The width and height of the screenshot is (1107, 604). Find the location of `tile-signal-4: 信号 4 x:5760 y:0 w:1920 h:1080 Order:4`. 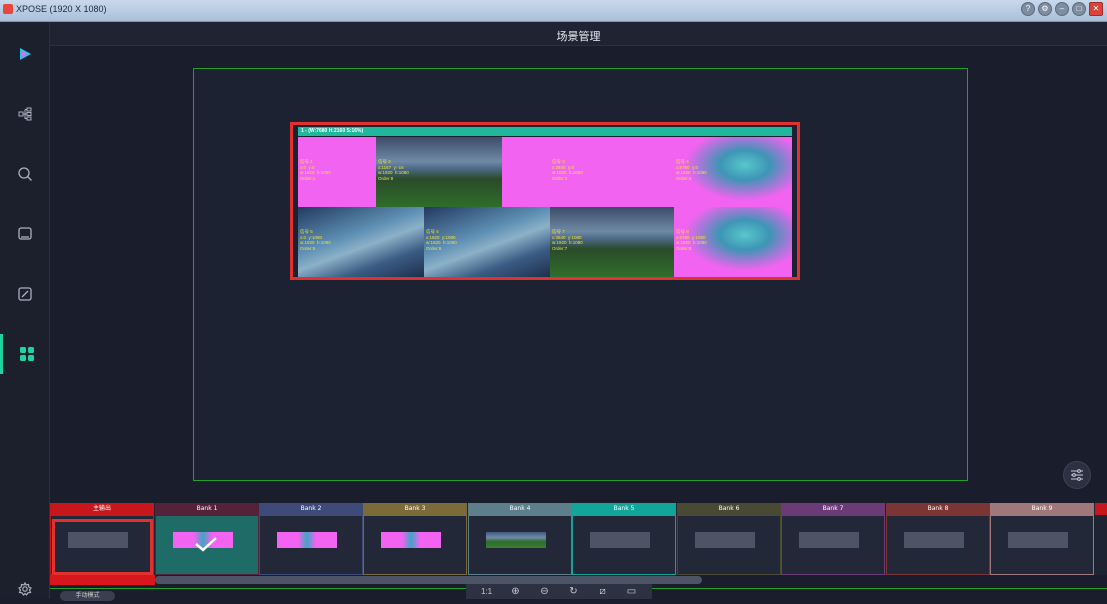

tile-signal-4: 信号 4 x:5760 y:0 w:1920 h:1080 Order:4 is located at coordinates (733, 172).